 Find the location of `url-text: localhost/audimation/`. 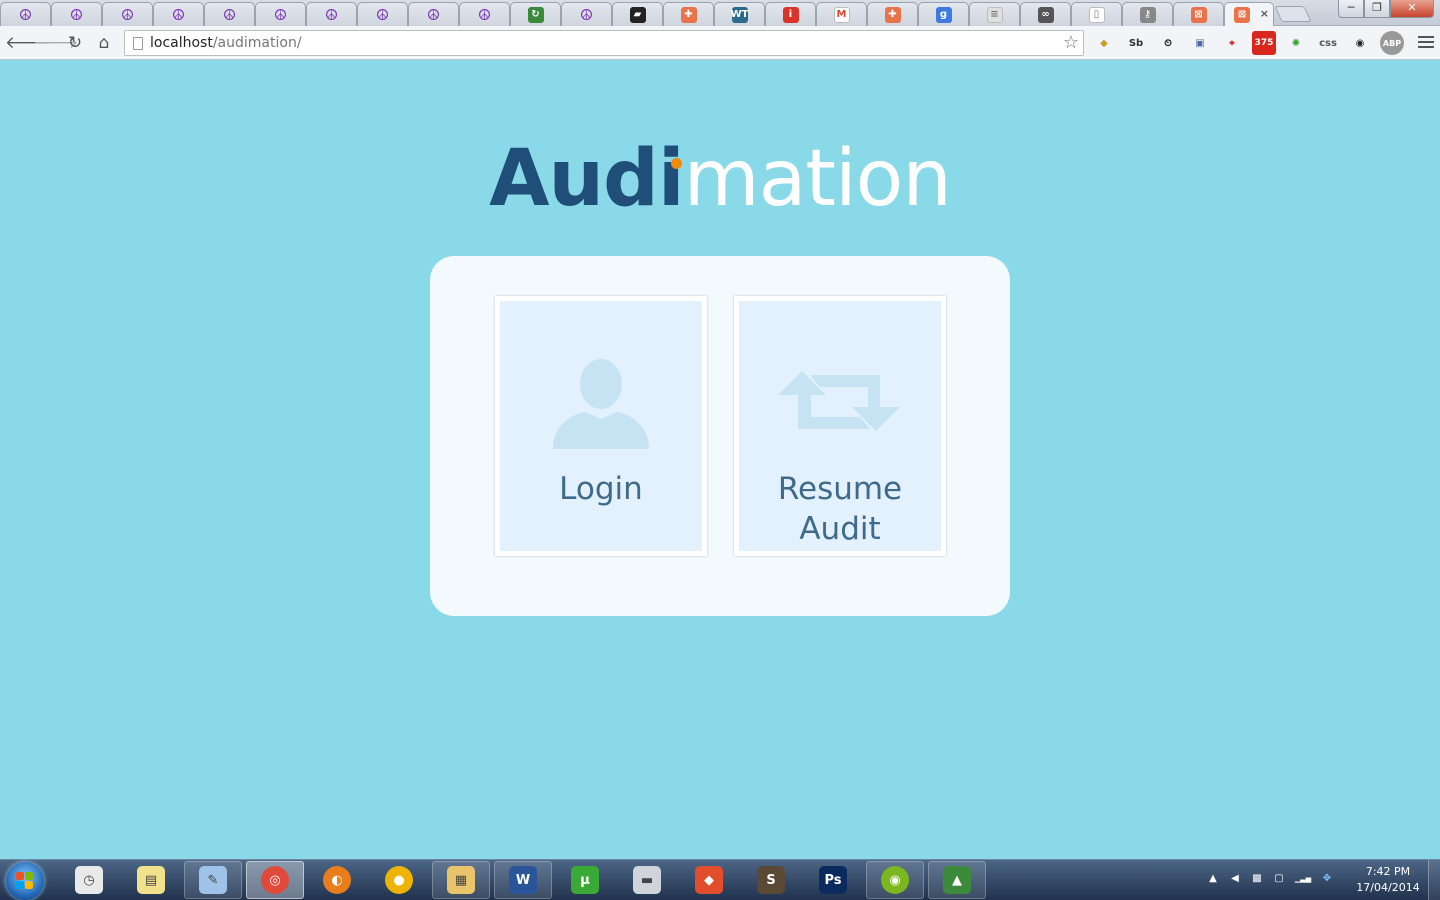

url-text: localhost/audimation/ is located at coordinates (226, 43).